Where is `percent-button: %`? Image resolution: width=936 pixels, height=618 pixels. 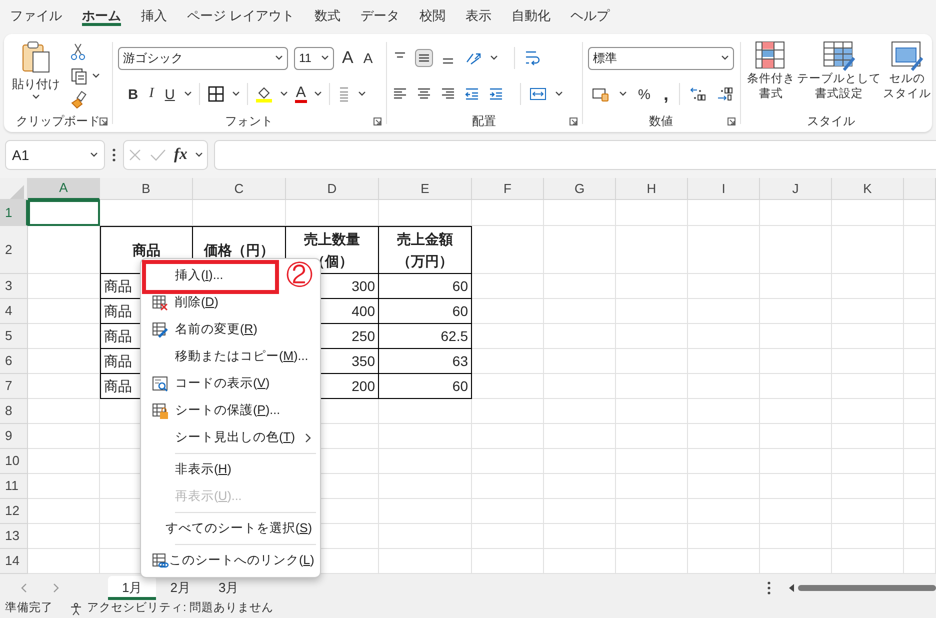 percent-button: % is located at coordinates (644, 94).